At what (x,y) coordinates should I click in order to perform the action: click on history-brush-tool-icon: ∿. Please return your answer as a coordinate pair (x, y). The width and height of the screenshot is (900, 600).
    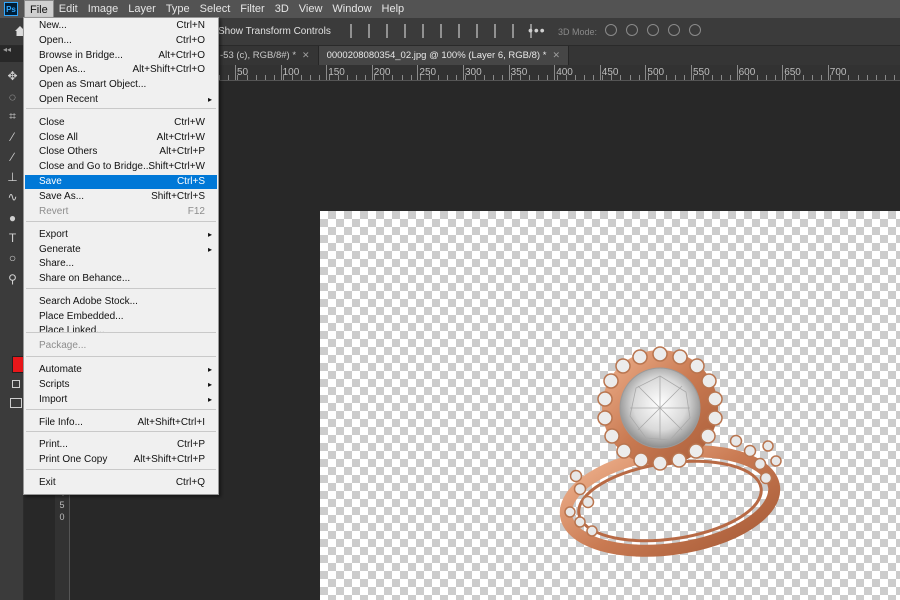
    Looking at the image, I should click on (12, 197).